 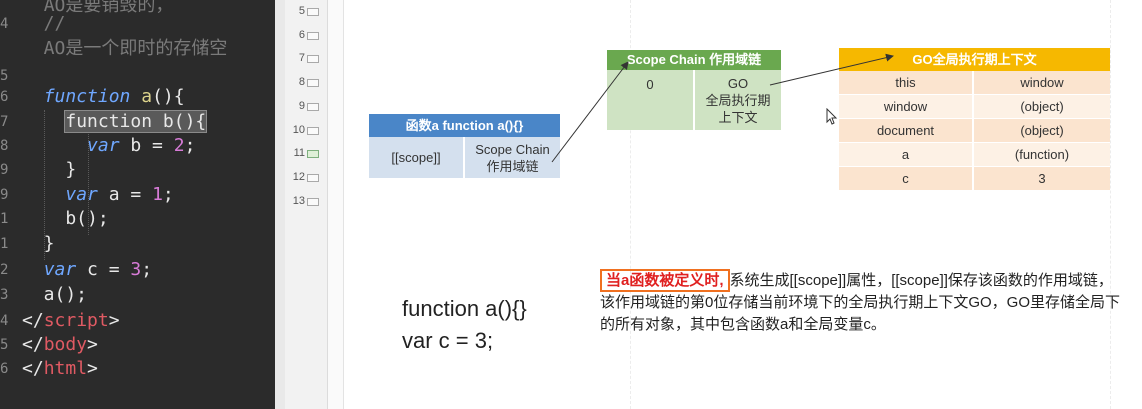 I want to click on mouse-cursor-icon, so click(x=832, y=116).